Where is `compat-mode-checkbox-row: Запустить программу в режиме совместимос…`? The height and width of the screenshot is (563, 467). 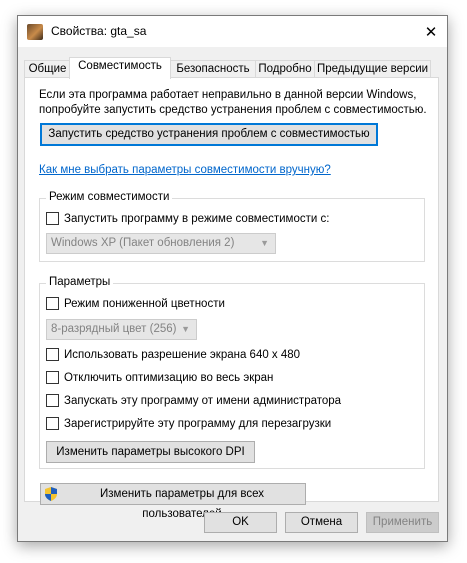
compat-mode-checkbox-row: Запустить программу в режиме совместимос… is located at coordinates (187, 218).